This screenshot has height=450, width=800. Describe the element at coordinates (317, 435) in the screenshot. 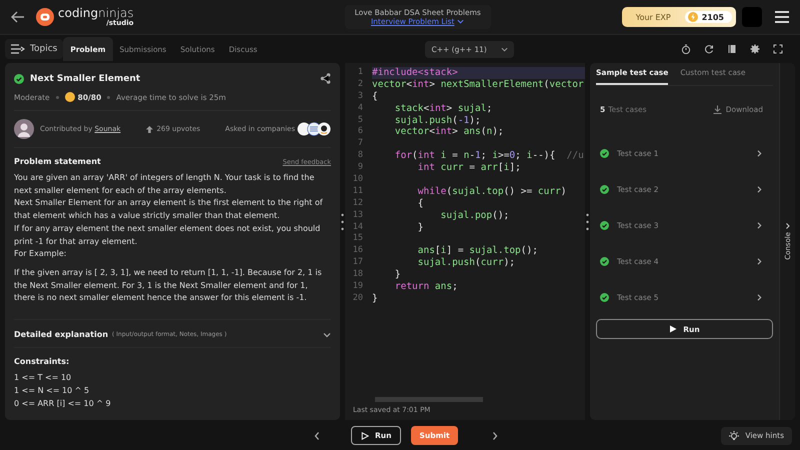

I see `previous-icon` at that location.